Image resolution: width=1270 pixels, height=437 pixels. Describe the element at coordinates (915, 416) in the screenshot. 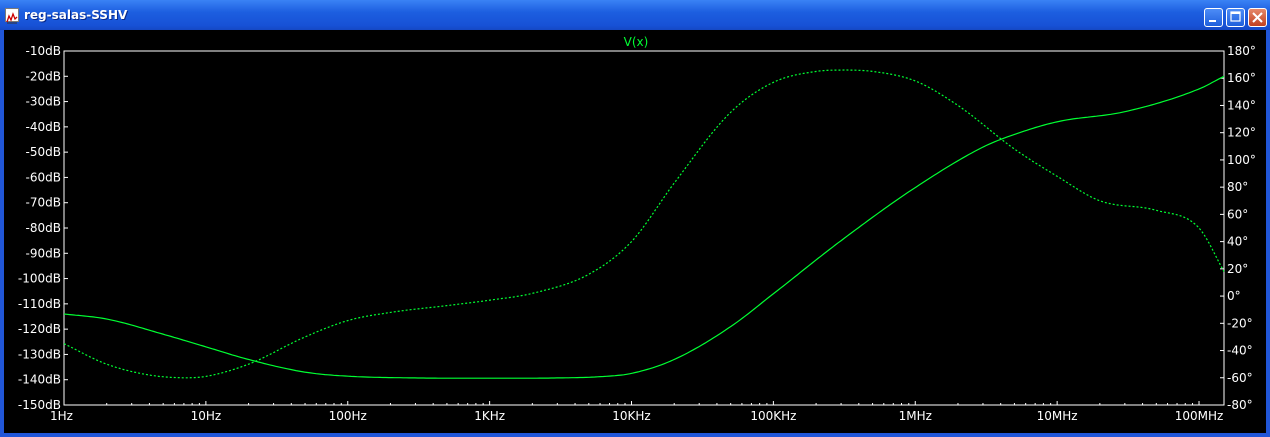

I see `bottom-tick-label: 1MHz` at that location.